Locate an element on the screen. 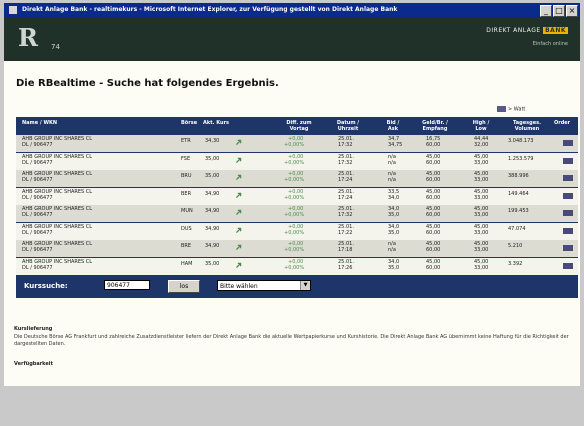  watchlist-icon is located at coordinates (501, 109).